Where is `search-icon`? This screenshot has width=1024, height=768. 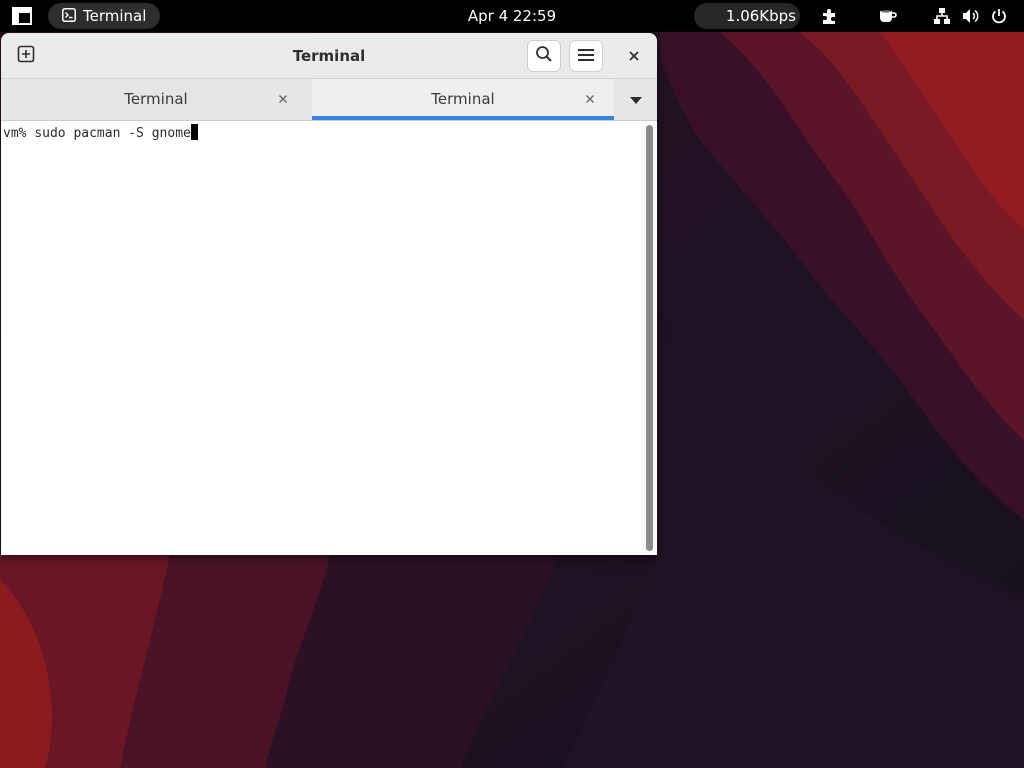
search-icon is located at coordinates (544, 56).